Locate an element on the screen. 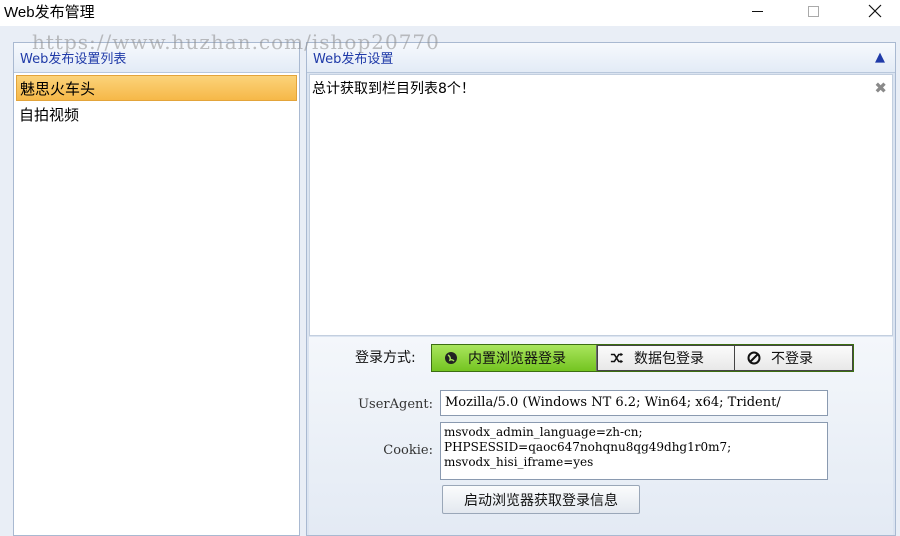 The width and height of the screenshot is (900, 536). globe-icon is located at coordinates (451, 358).